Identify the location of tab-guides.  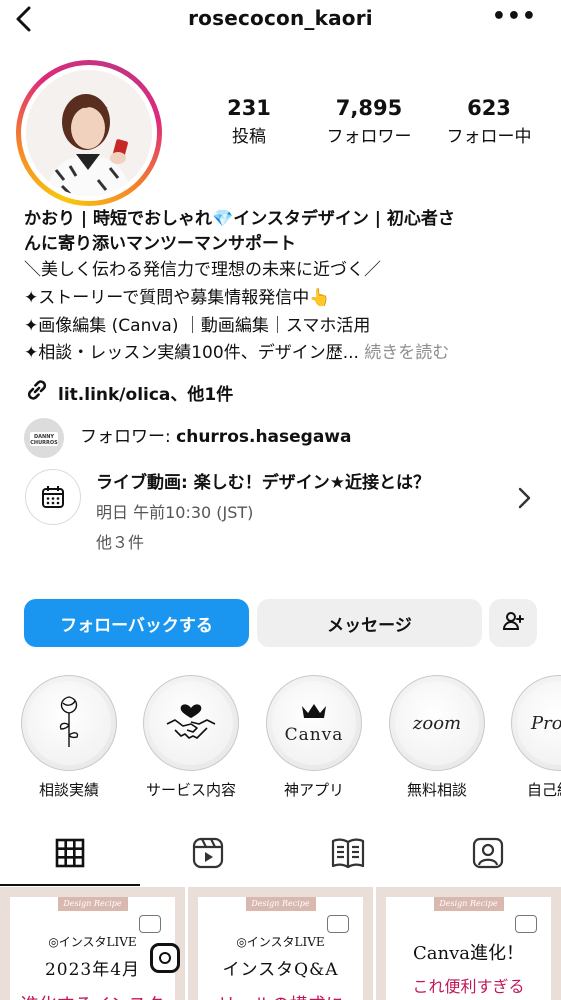
(348, 855).